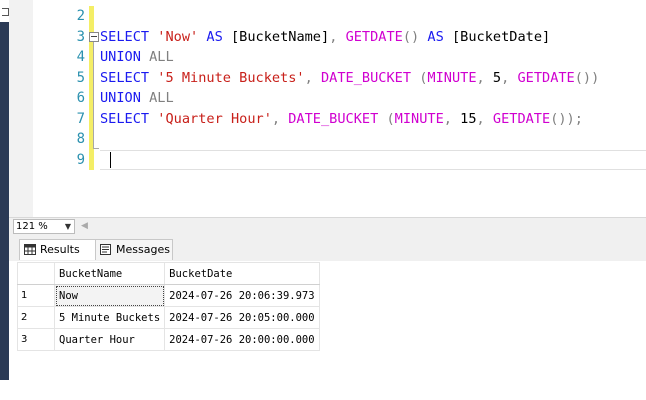  What do you see at coordinates (276, 36) in the screenshot?
I see `code-token: [BucketName]` at bounding box center [276, 36].